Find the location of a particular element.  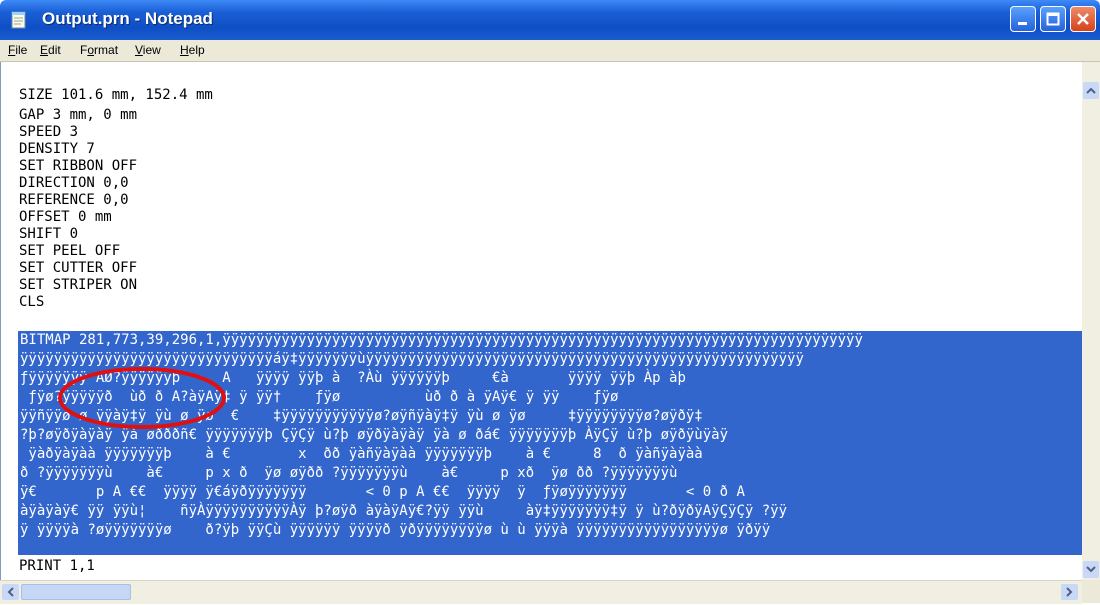

text-line: SHIFT 0 is located at coordinates (49, 234).